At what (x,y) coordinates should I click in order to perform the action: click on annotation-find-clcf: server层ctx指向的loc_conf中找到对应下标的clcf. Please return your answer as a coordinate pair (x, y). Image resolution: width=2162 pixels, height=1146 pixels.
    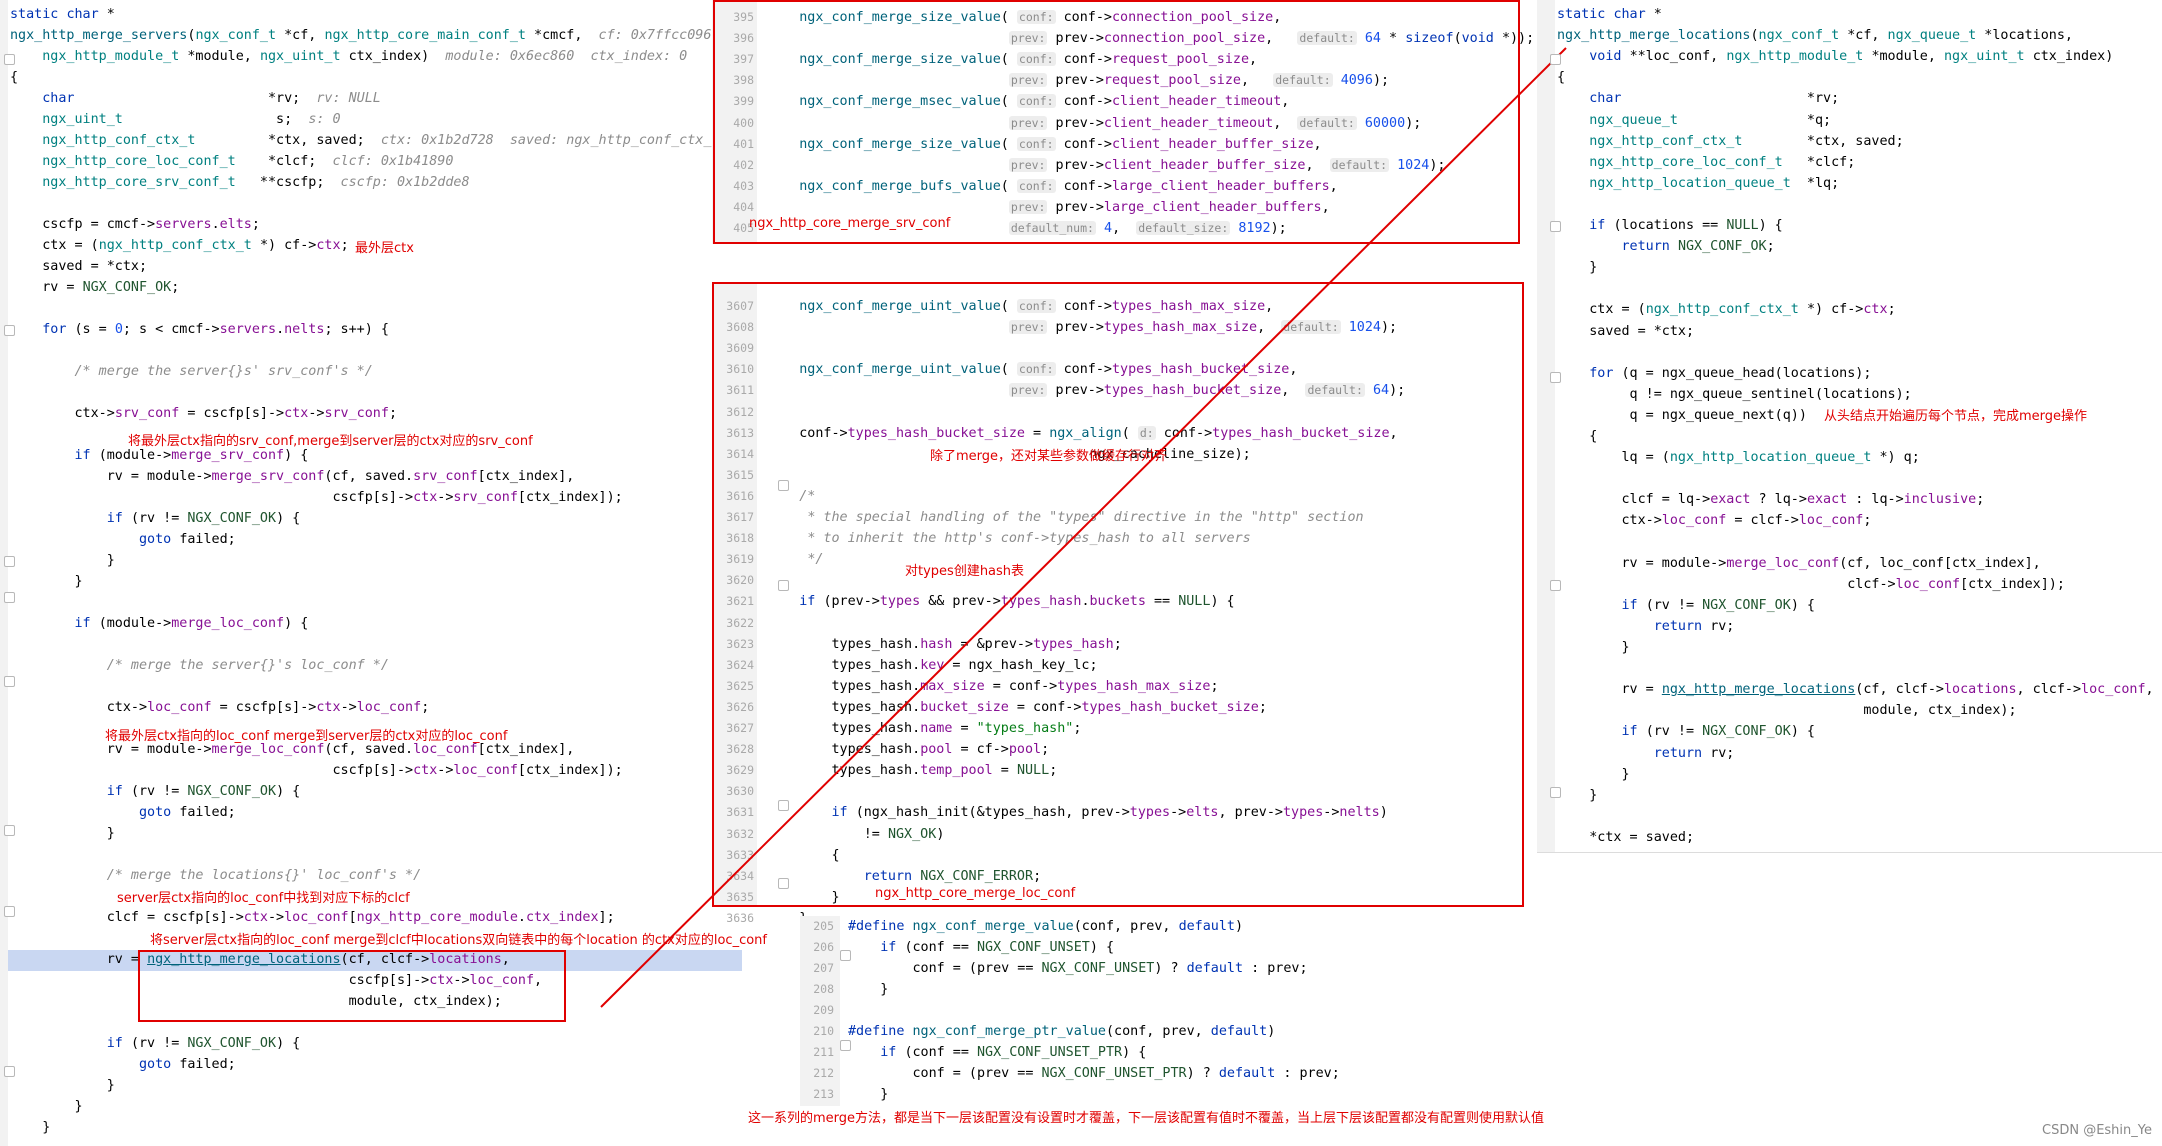
    Looking at the image, I should click on (263, 898).